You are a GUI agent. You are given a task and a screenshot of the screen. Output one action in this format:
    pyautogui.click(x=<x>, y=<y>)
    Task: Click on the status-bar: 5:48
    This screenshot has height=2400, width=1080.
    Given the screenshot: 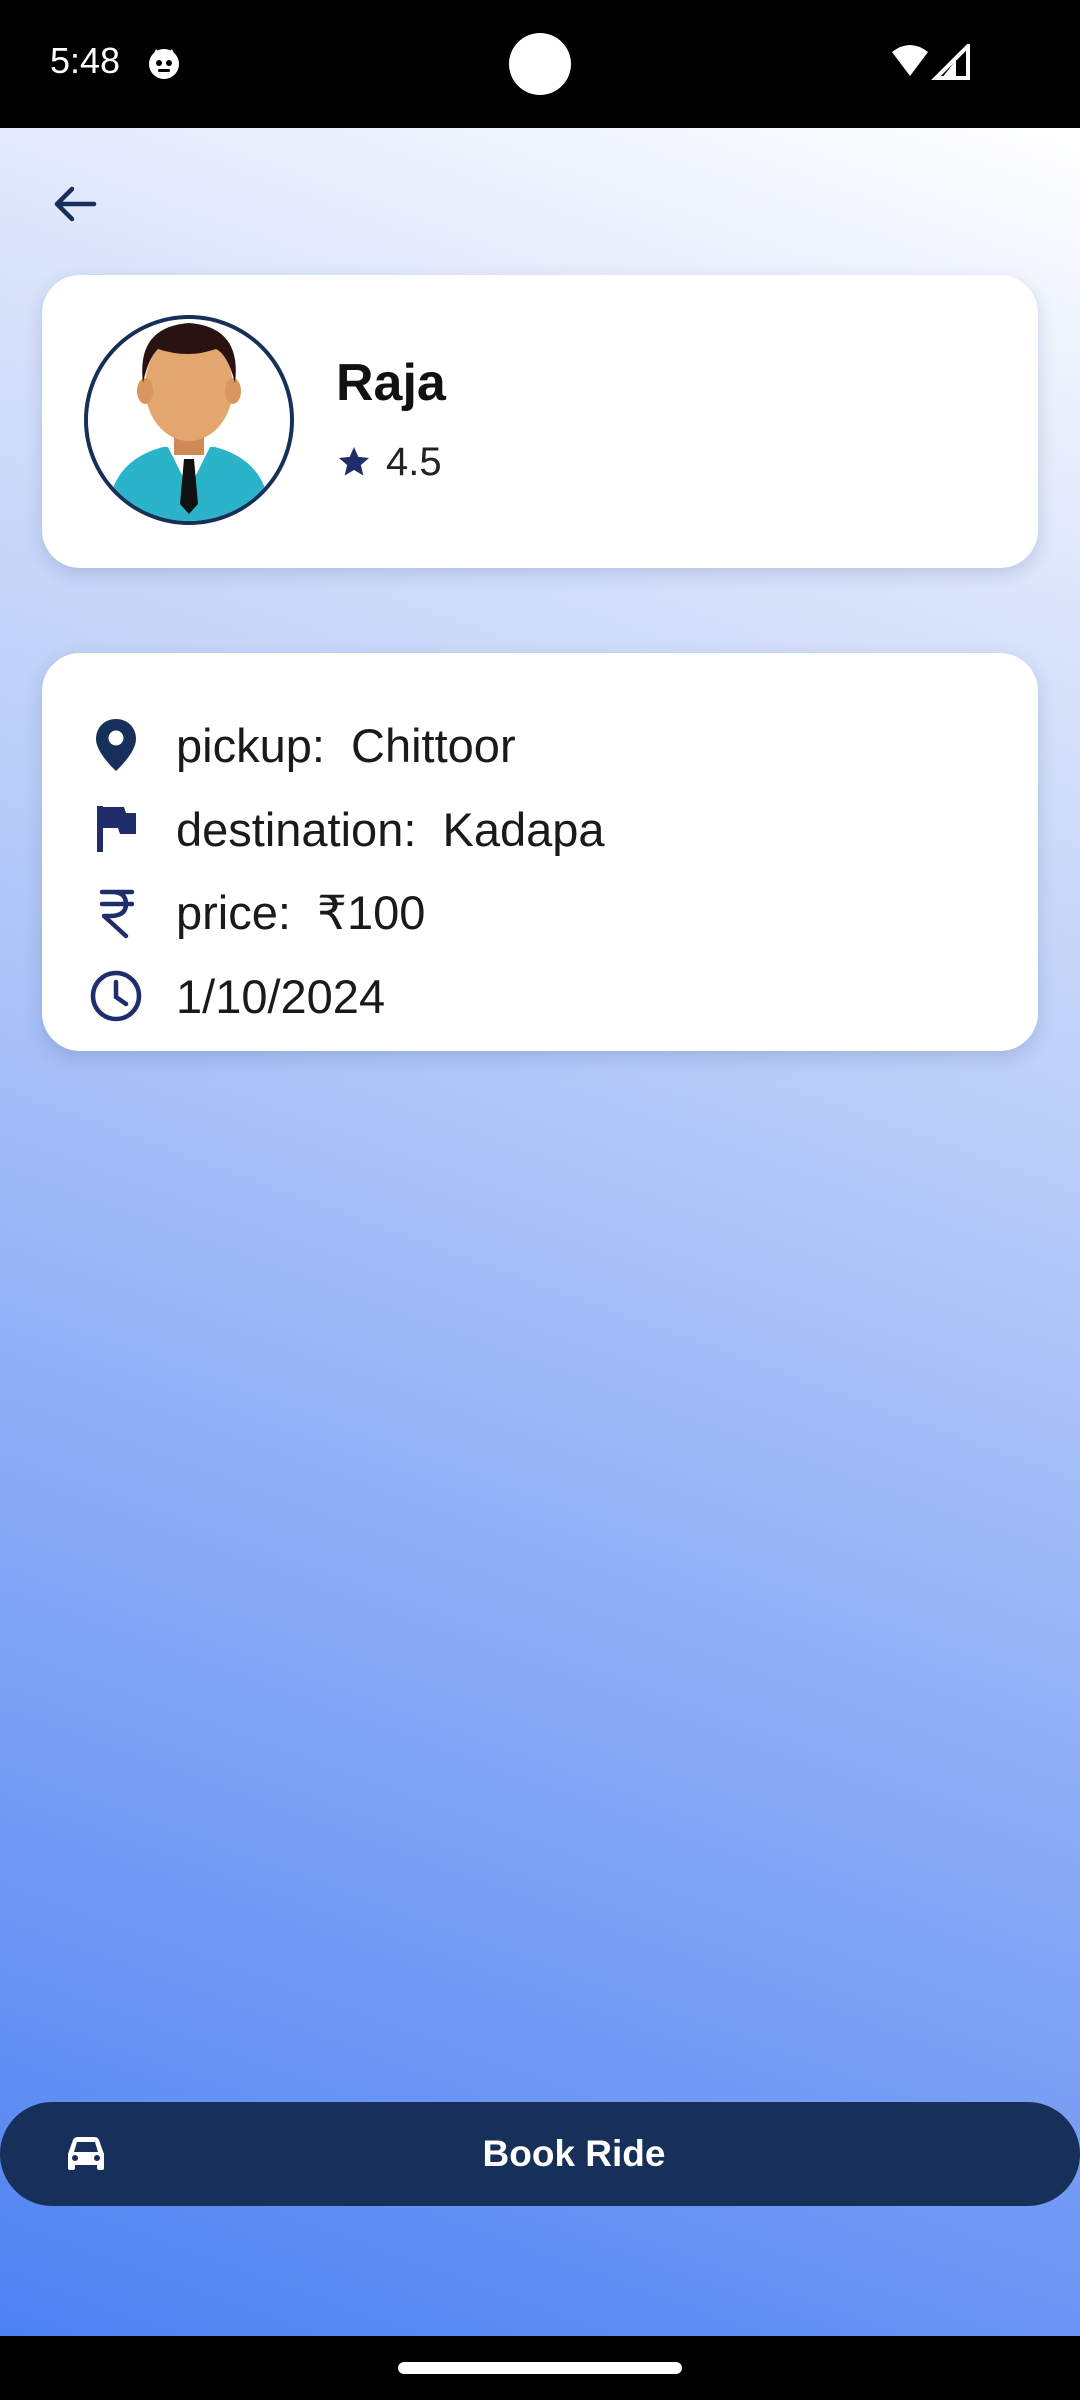 What is the action you would take?
    pyautogui.click(x=540, y=64)
    